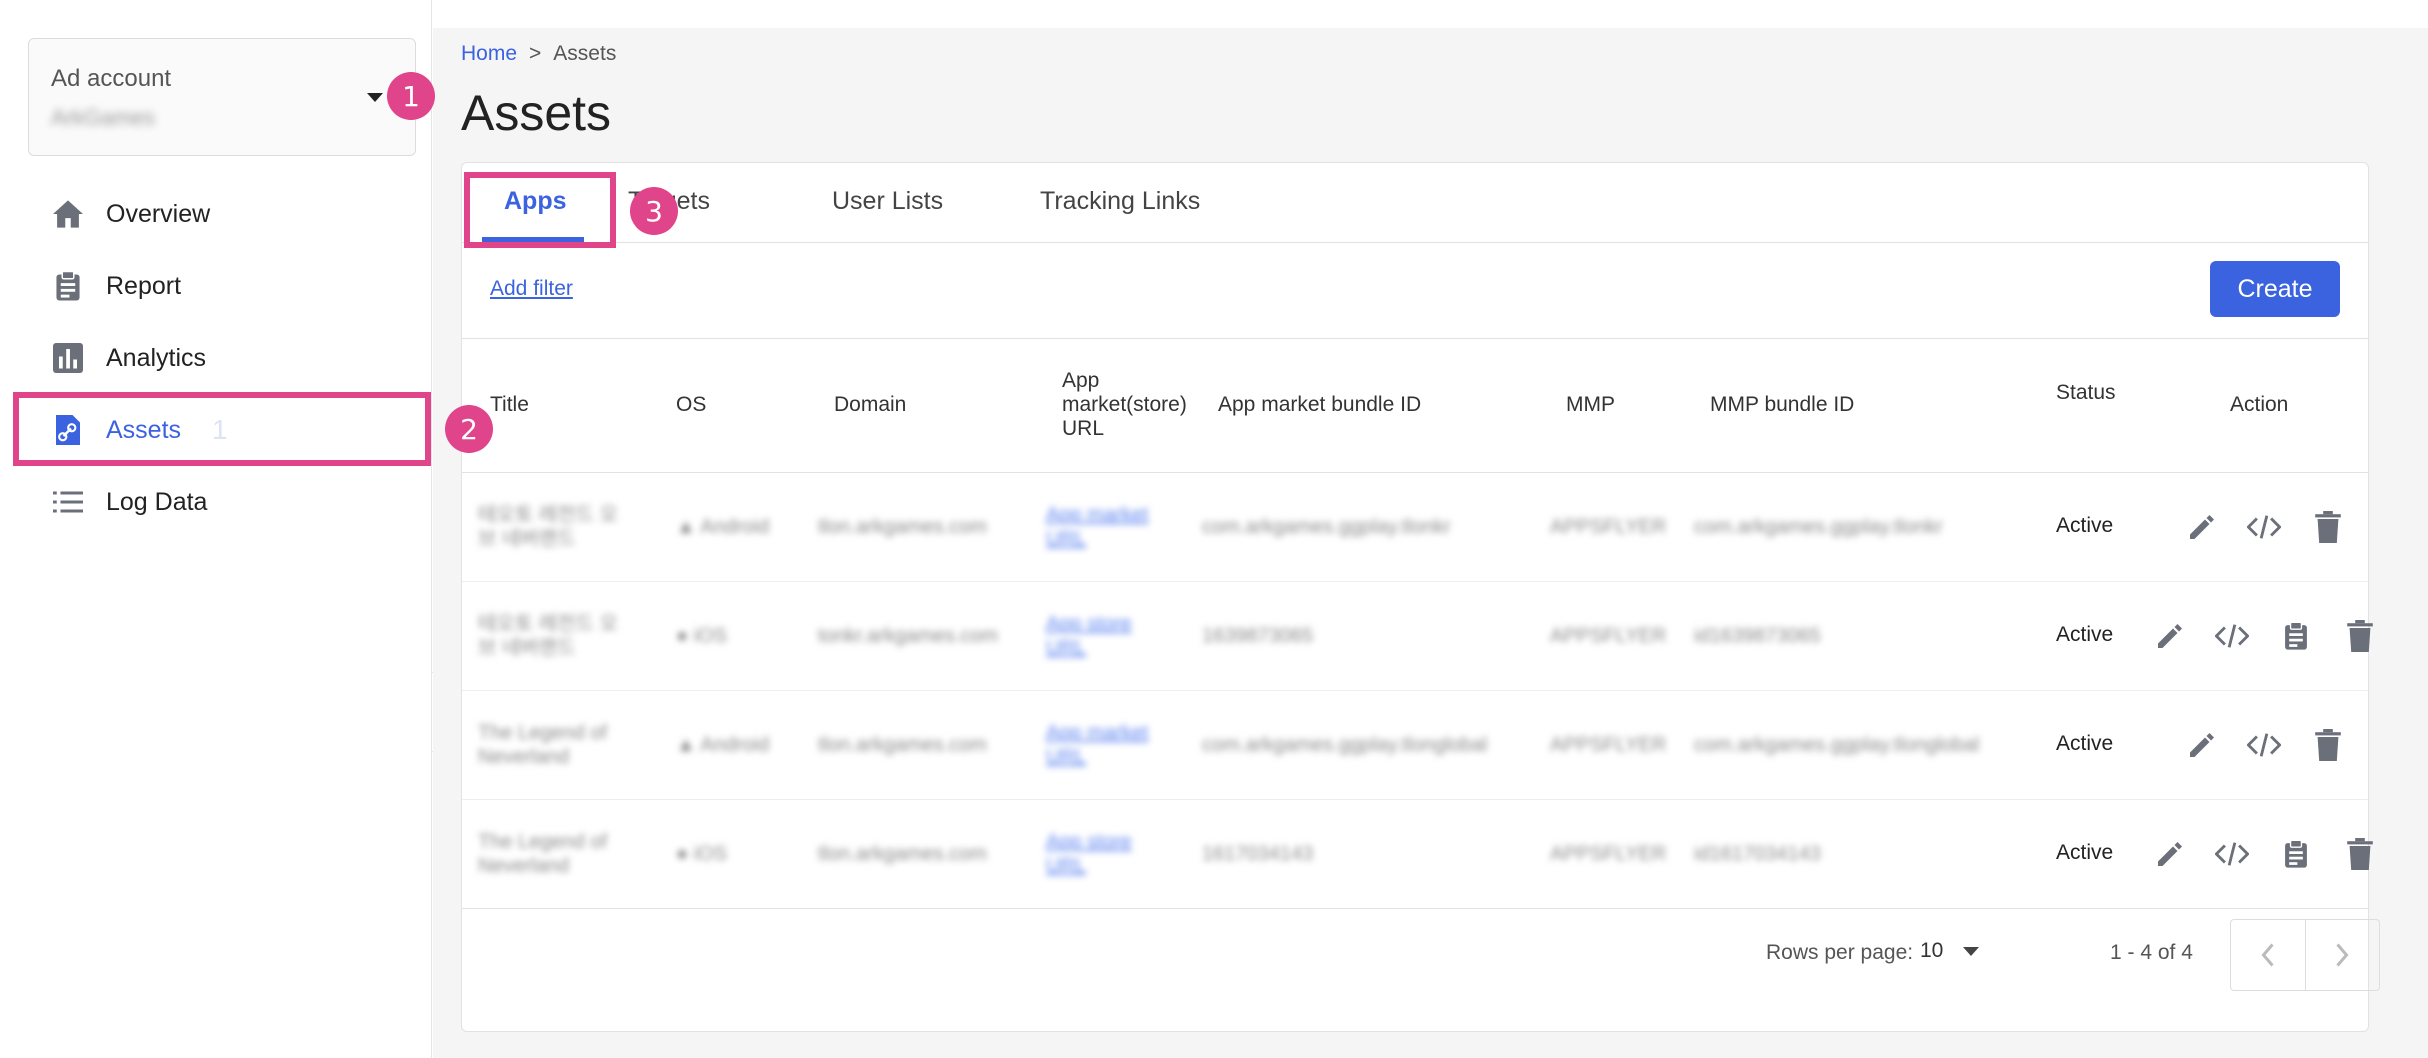 The height and width of the screenshot is (1058, 2428). What do you see at coordinates (1421, 966) in the screenshot?
I see `table-pagination: Rows per page: 10 1 - 4 of 4` at bounding box center [1421, 966].